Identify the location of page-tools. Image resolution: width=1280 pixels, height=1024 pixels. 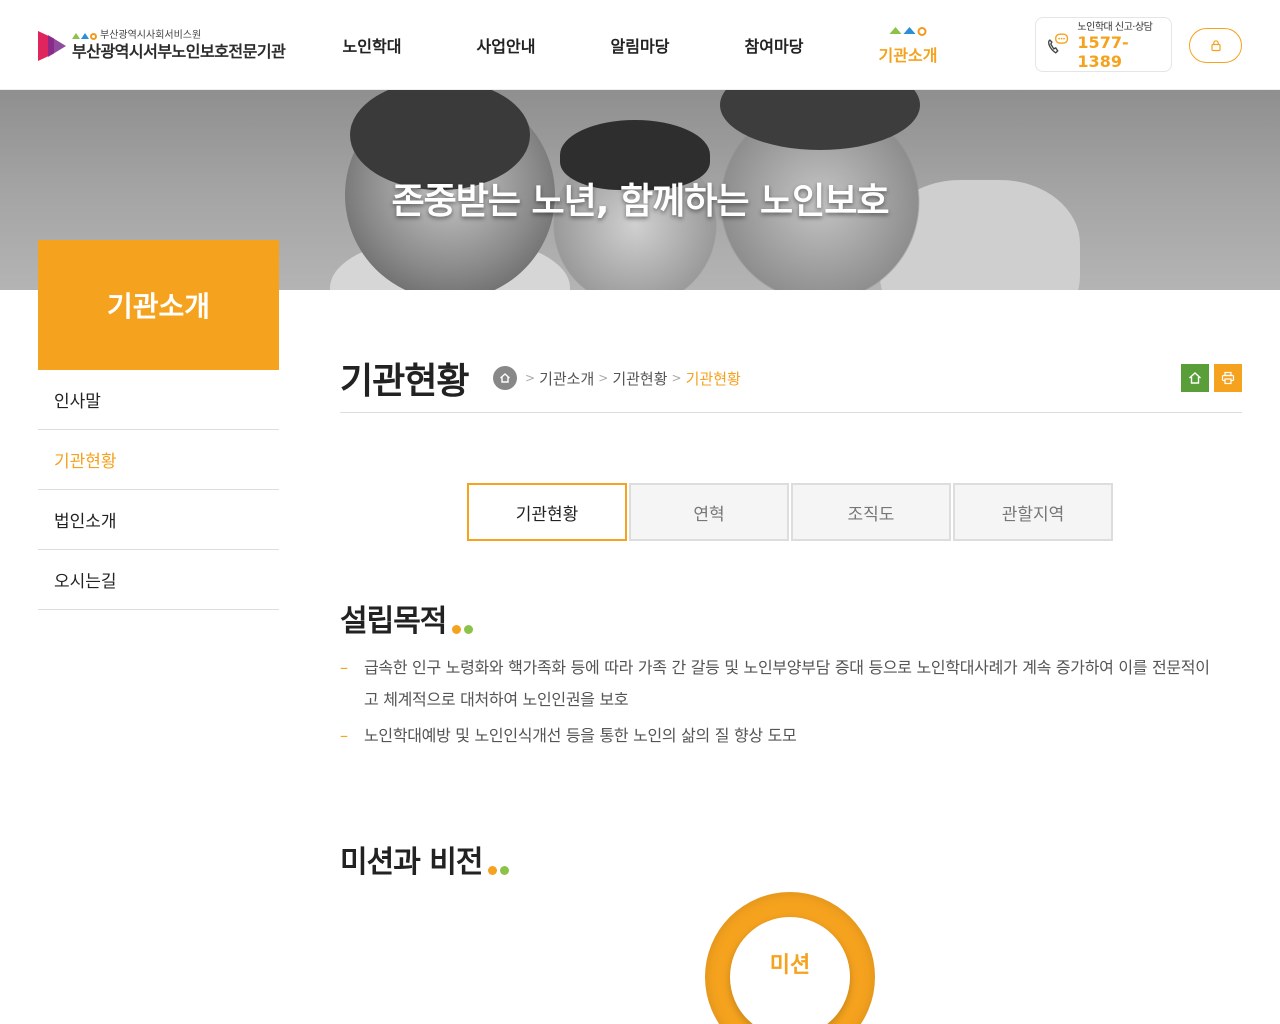
(1211, 378).